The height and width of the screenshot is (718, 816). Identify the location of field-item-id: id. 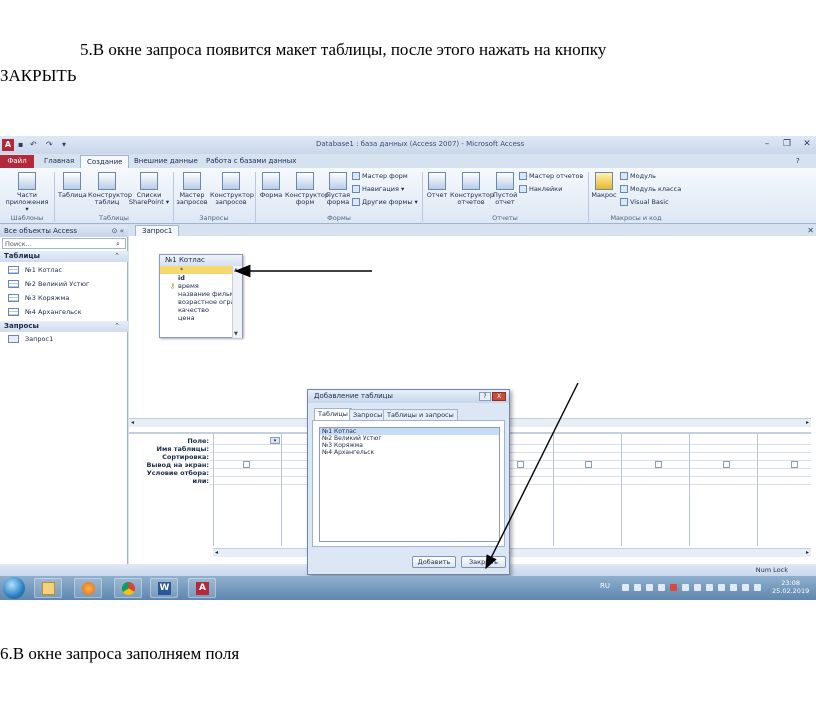
(196, 278).